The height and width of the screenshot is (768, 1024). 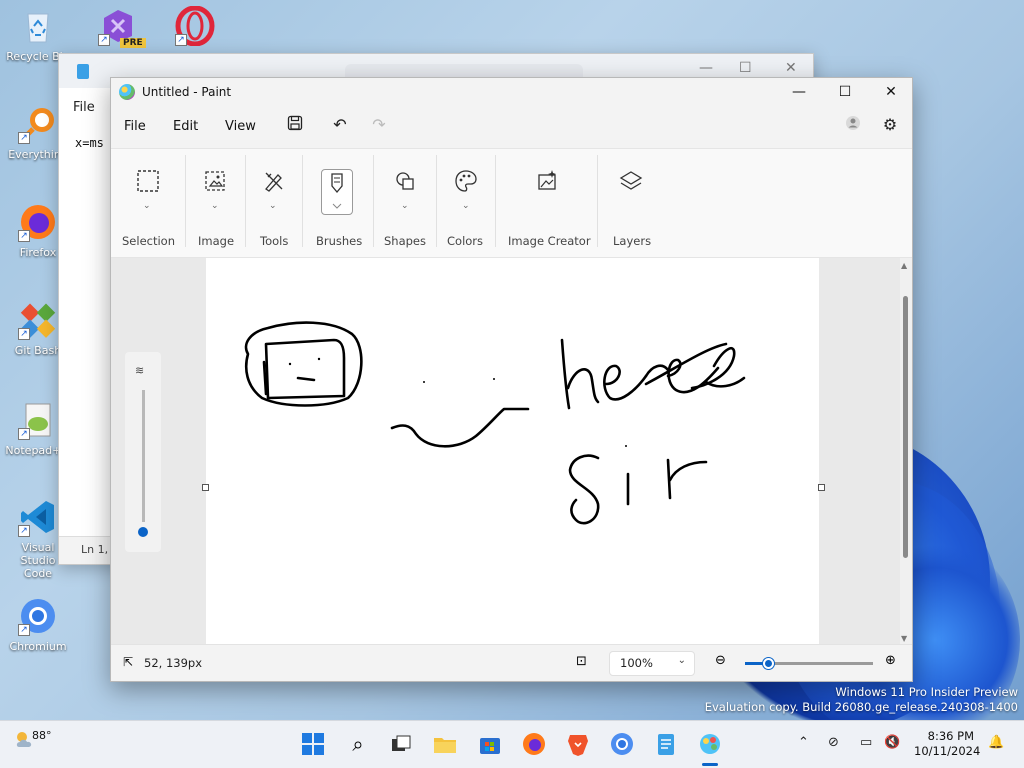 What do you see at coordinates (215, 182) in the screenshot?
I see `image-crop-icon` at bounding box center [215, 182].